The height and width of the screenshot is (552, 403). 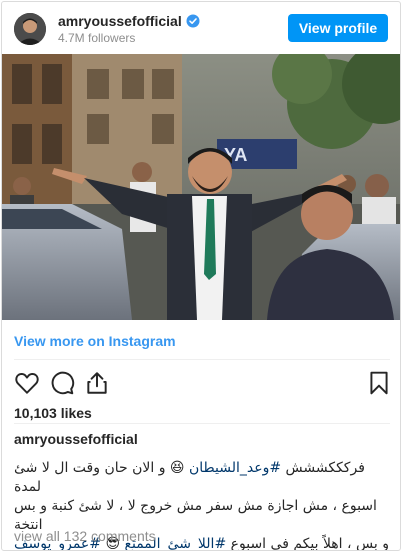 What do you see at coordinates (85, 536) in the screenshot?
I see `view-all-comments-link: view all 132 comments` at bounding box center [85, 536].